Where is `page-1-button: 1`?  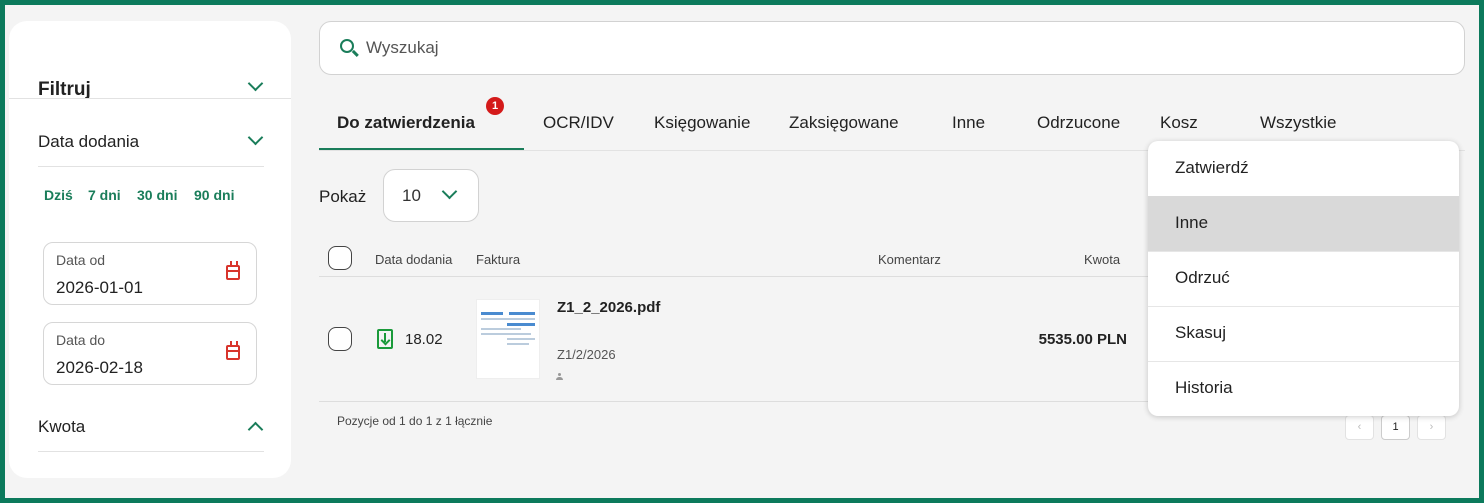 page-1-button: 1 is located at coordinates (1395, 427).